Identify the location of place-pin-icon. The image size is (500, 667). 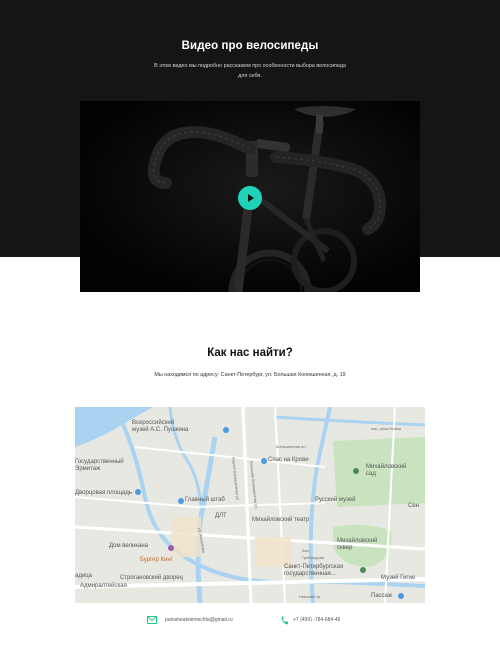
(171, 548).